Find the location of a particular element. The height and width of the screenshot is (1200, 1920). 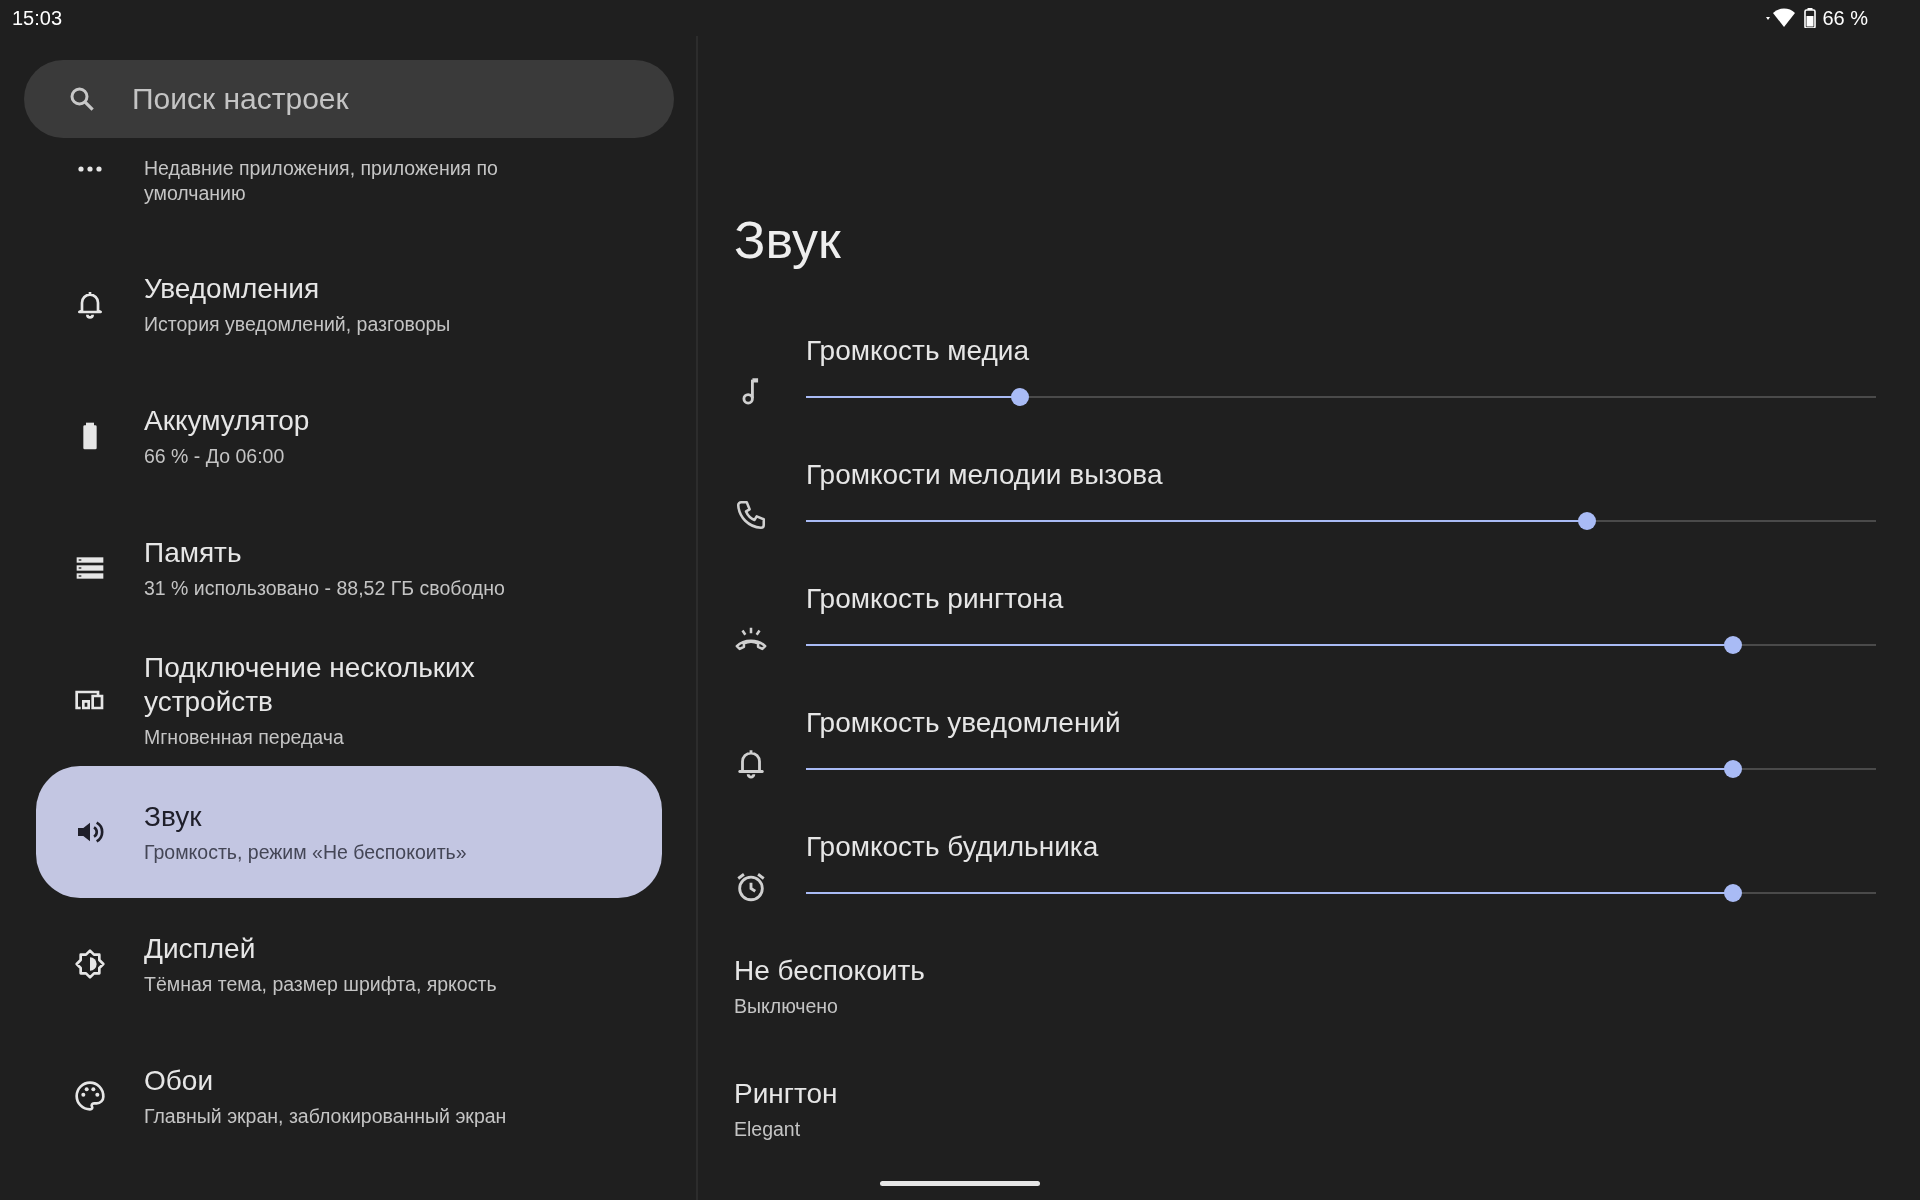

setting-summary: Elegant is located at coordinates (768, 1129).